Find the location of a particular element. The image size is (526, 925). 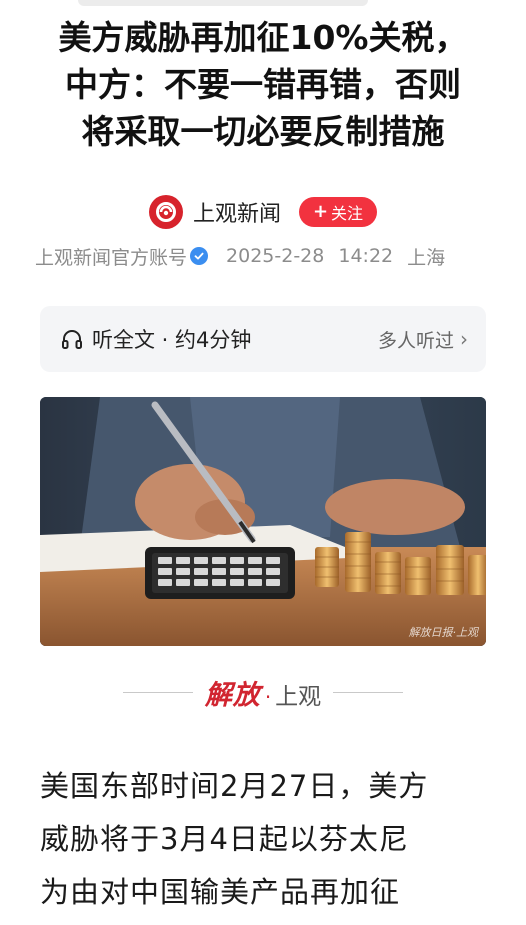

body-line-2: 威胁将于3月4日起以芬太尼 is located at coordinates (224, 839).